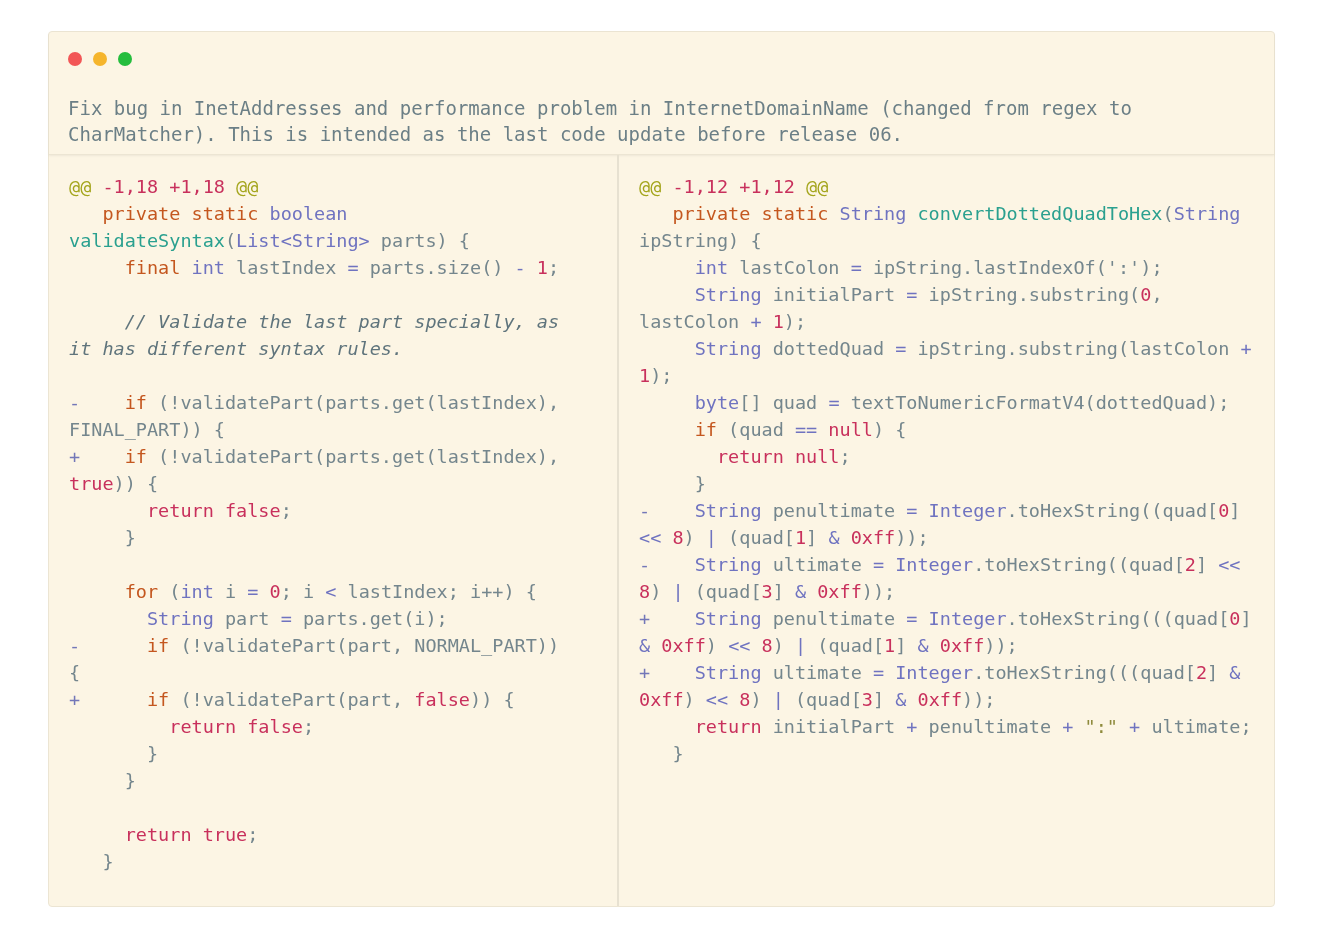 Image resolution: width=1324 pixels, height=944 pixels. What do you see at coordinates (973, 727) in the screenshot?
I see `code-line: return initialPart + penultimate + ":" + ultimate;` at bounding box center [973, 727].